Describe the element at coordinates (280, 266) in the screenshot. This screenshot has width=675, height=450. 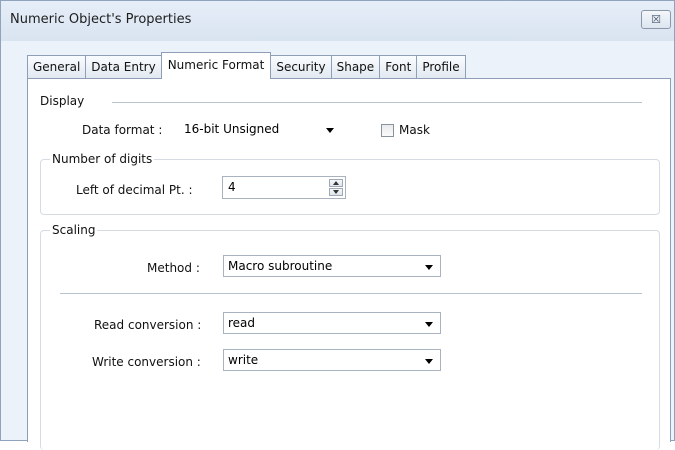
I see `method-value: Macro subroutine` at that location.